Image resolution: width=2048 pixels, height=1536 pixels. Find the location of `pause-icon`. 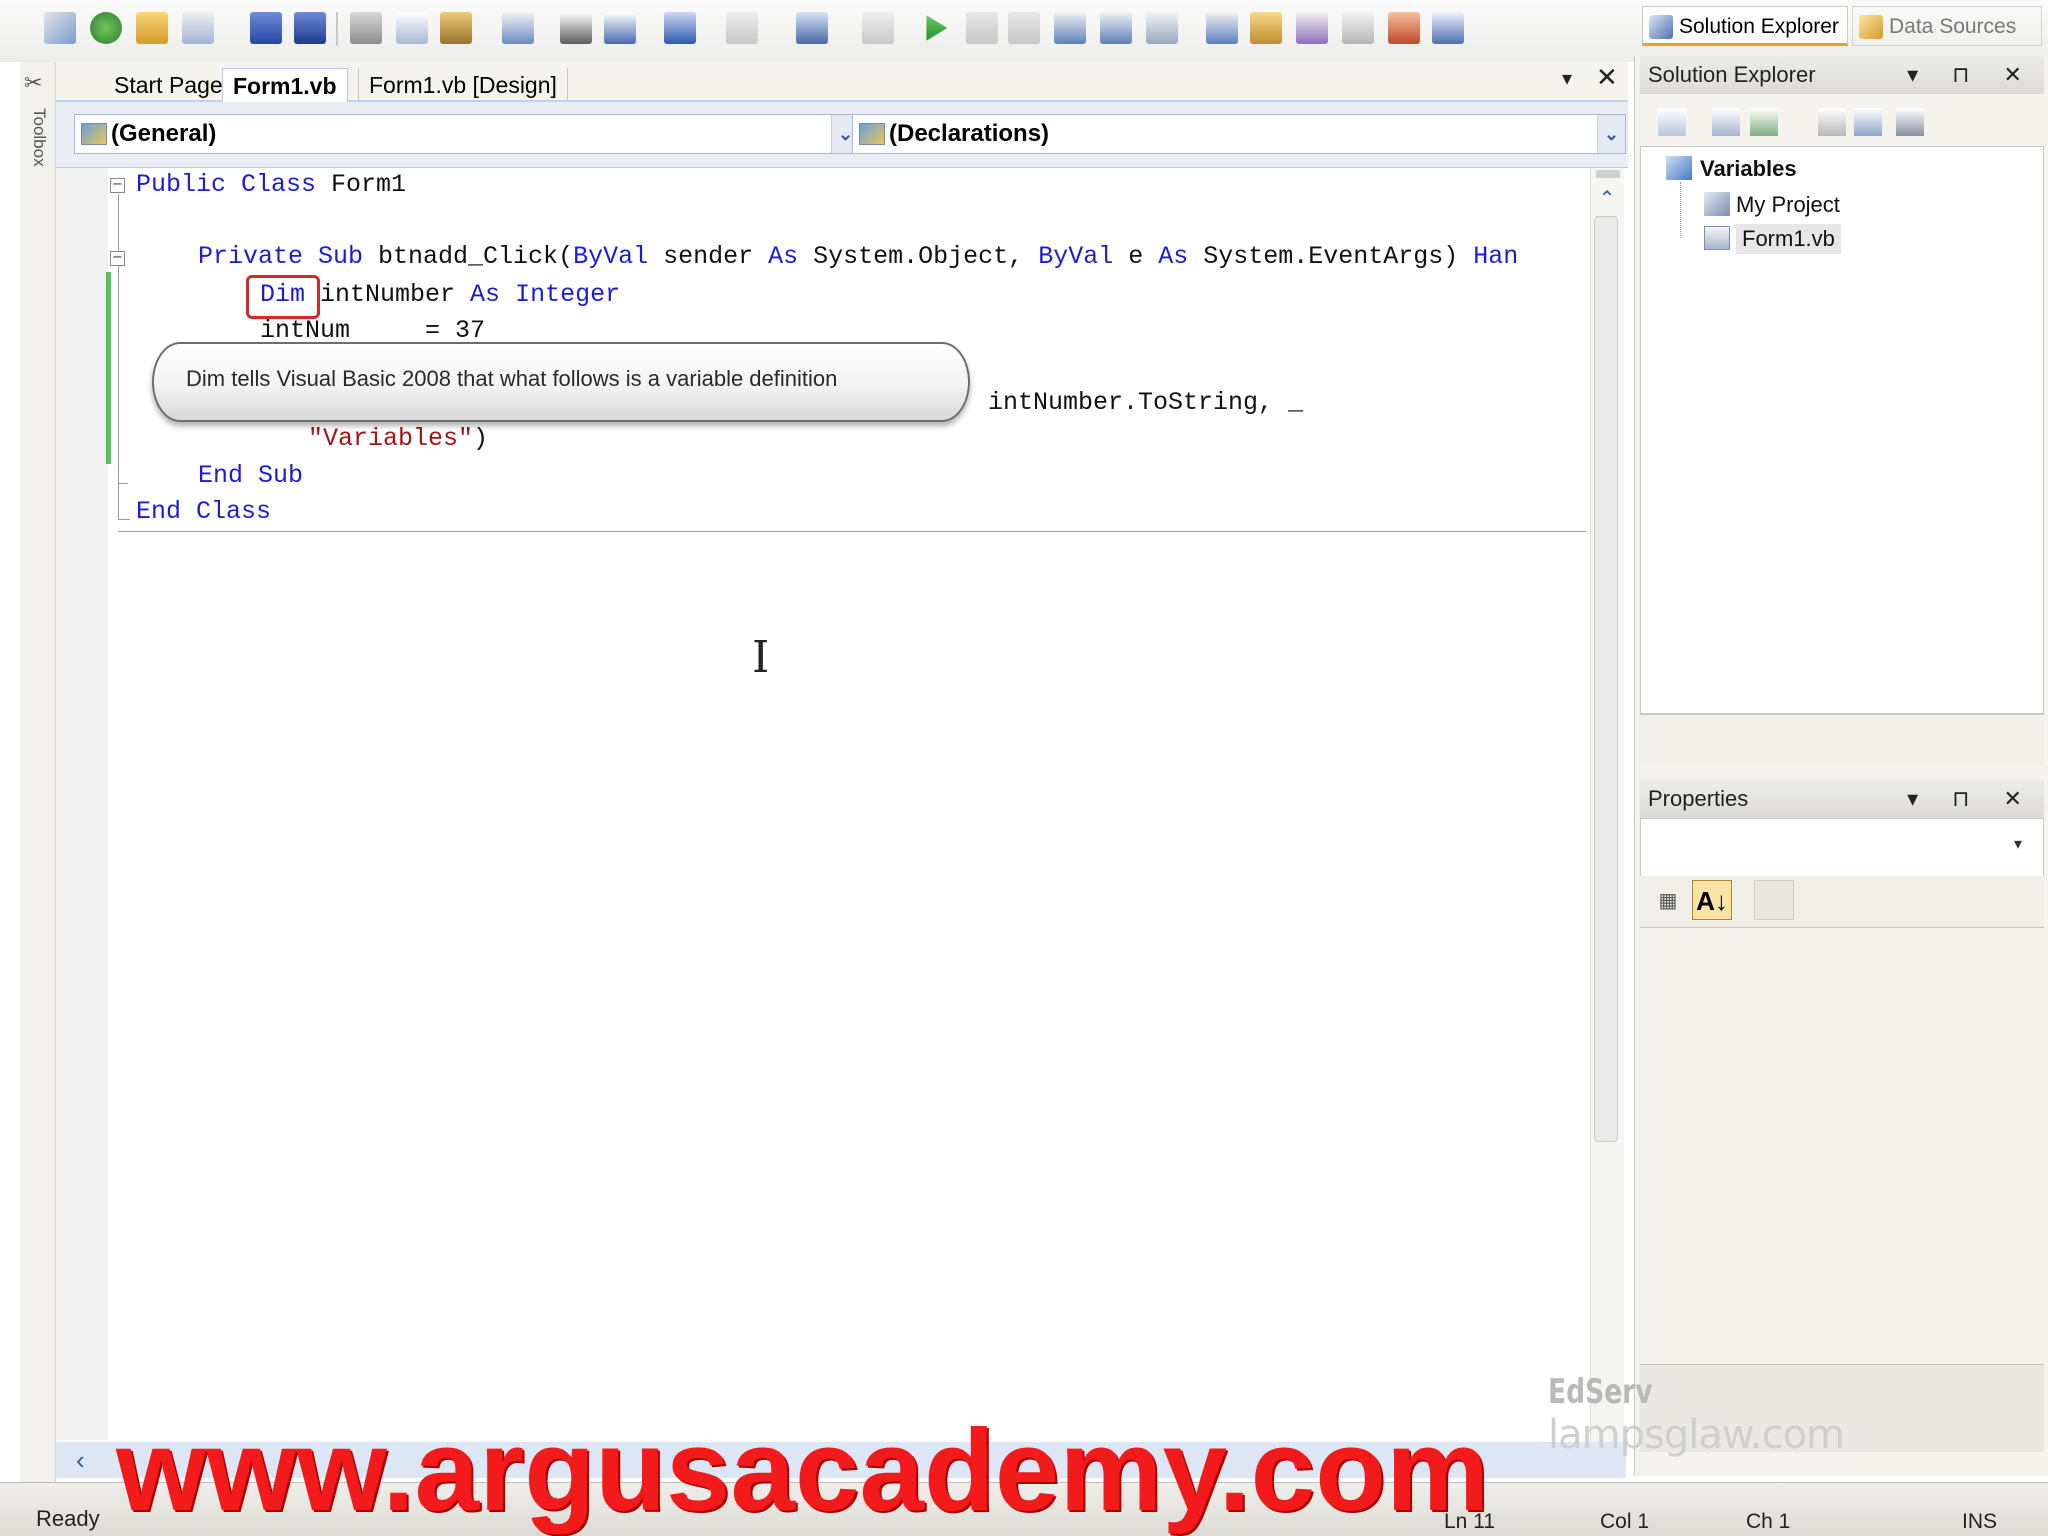

pause-icon is located at coordinates (982, 28).